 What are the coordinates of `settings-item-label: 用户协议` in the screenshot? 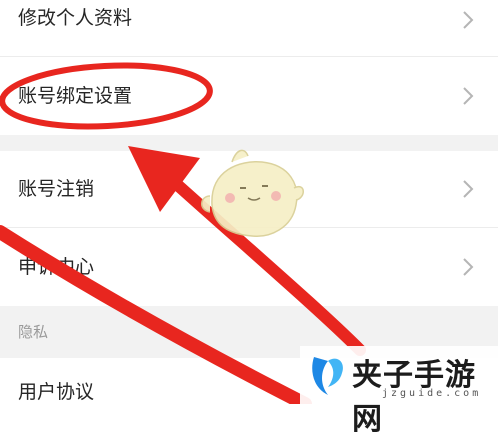 It's located at (56, 392).